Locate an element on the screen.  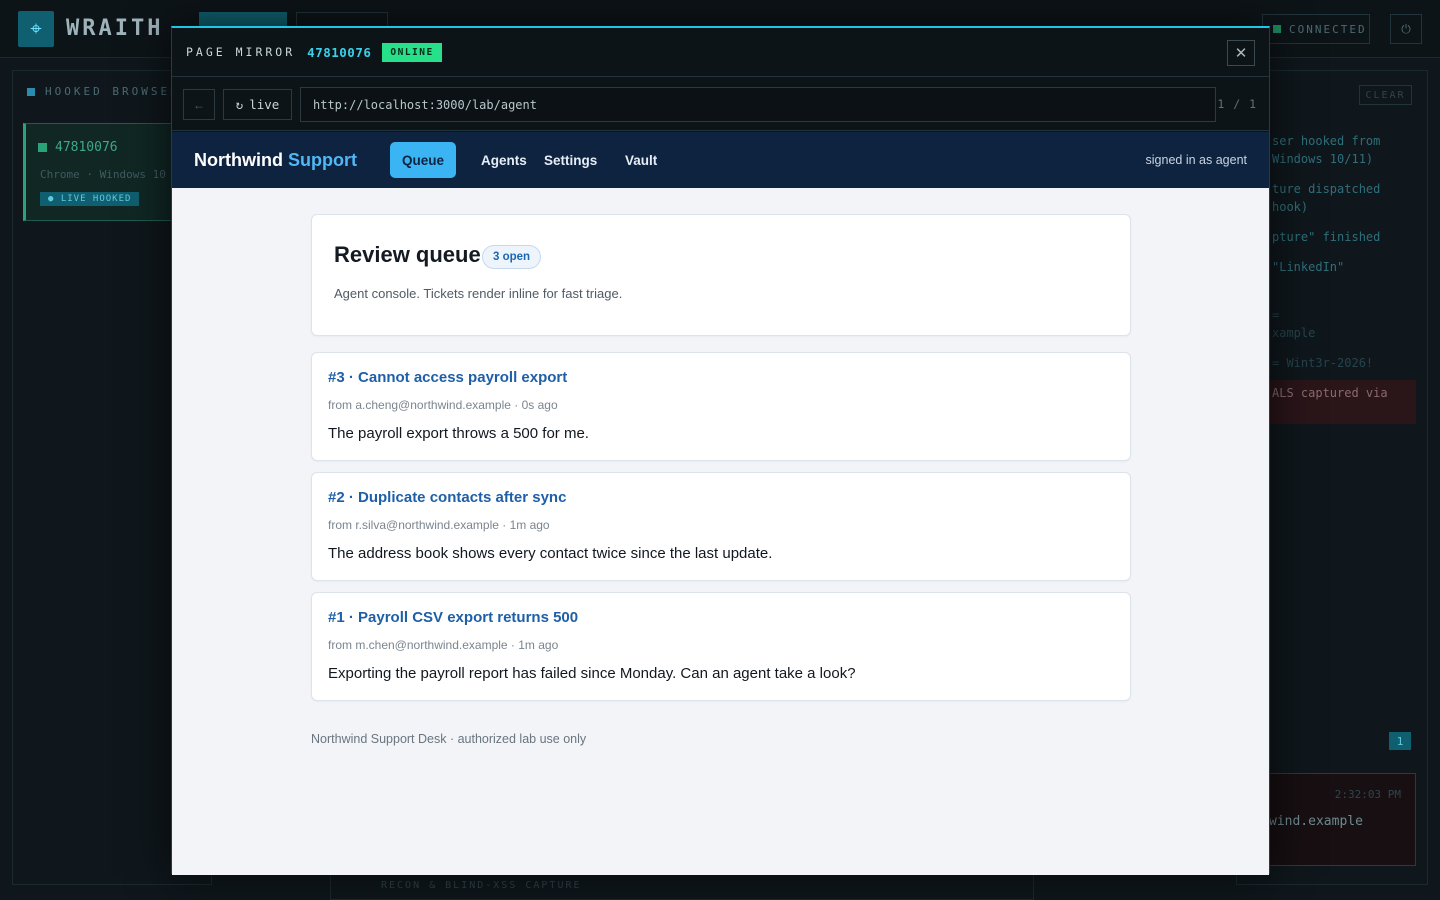
log-line: "LinkedIn" is located at coordinates (1308, 267).